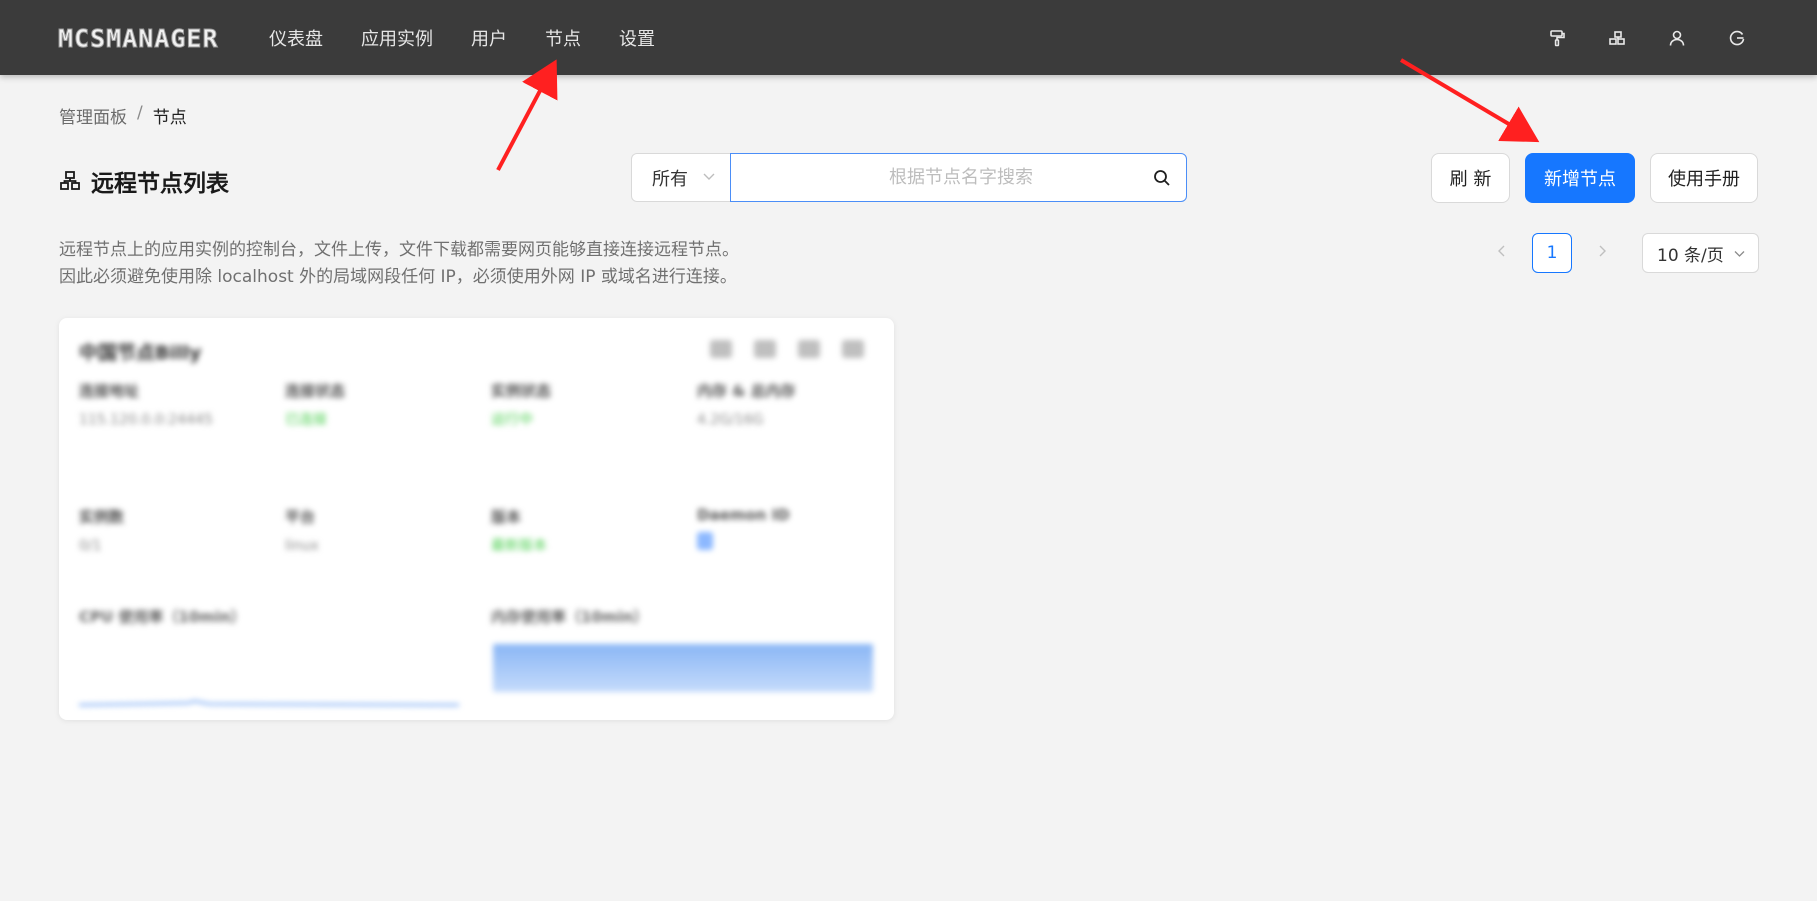 The height and width of the screenshot is (901, 1817). What do you see at coordinates (306, 420) in the screenshot?
I see `field-value: 已连接` at bounding box center [306, 420].